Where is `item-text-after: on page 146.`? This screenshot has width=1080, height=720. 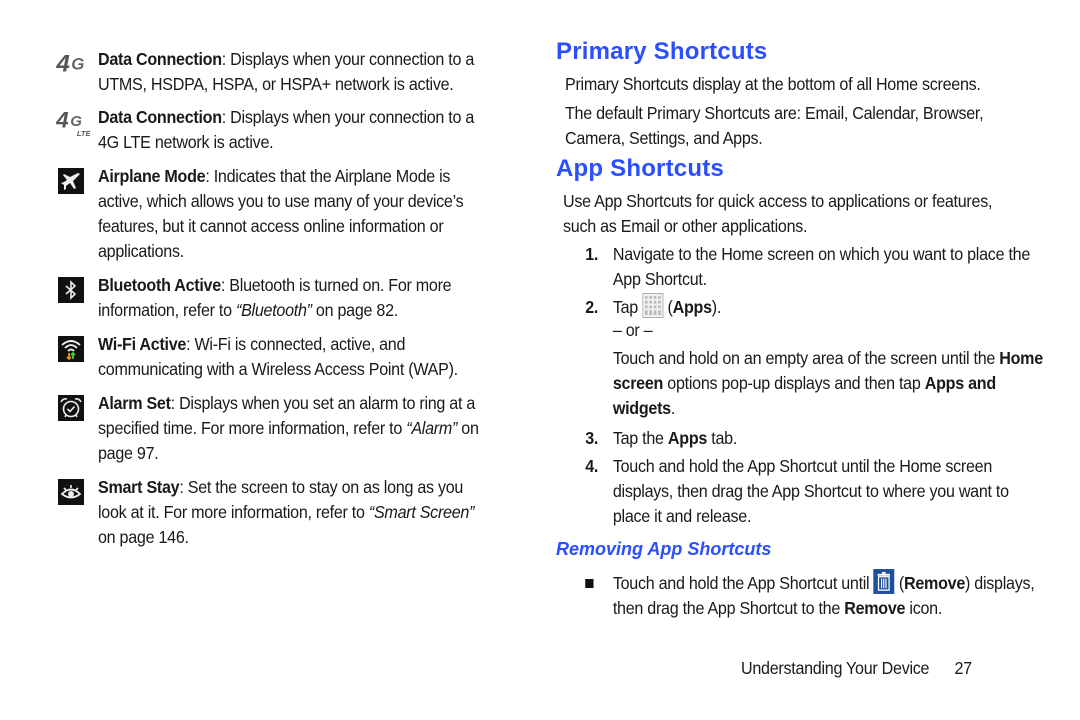 item-text-after: on page 146. is located at coordinates (143, 537).